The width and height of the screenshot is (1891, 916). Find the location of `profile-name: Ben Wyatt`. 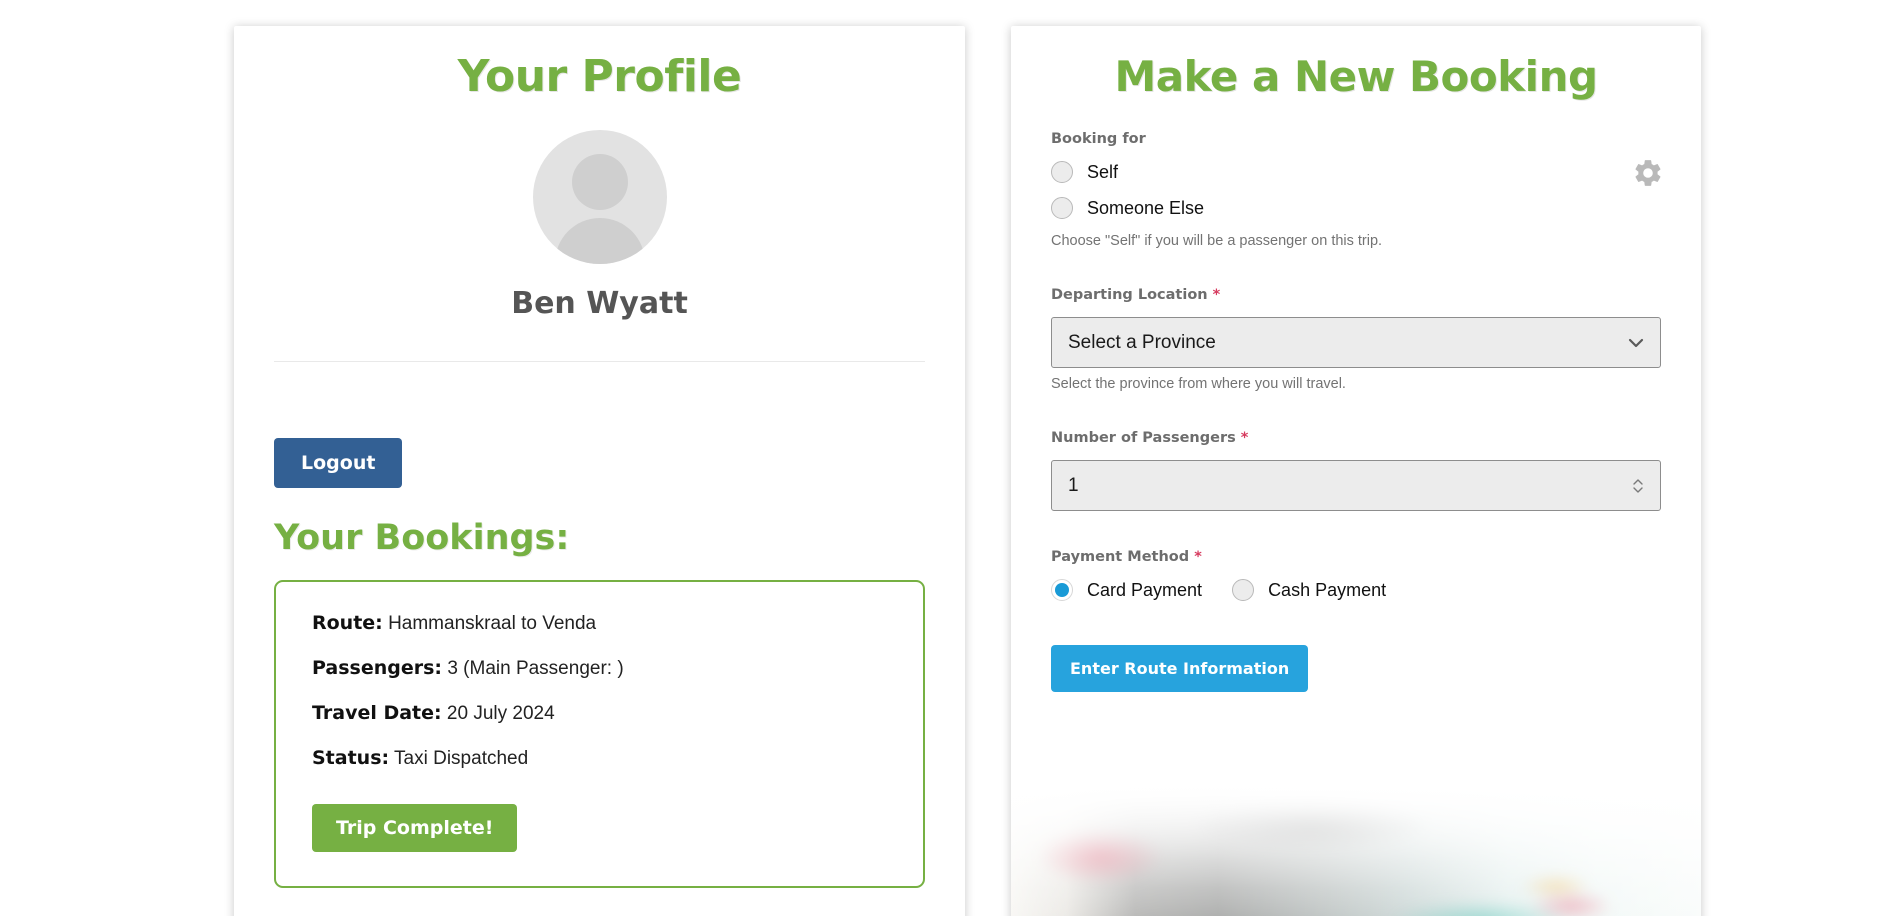

profile-name: Ben Wyatt is located at coordinates (599, 303).